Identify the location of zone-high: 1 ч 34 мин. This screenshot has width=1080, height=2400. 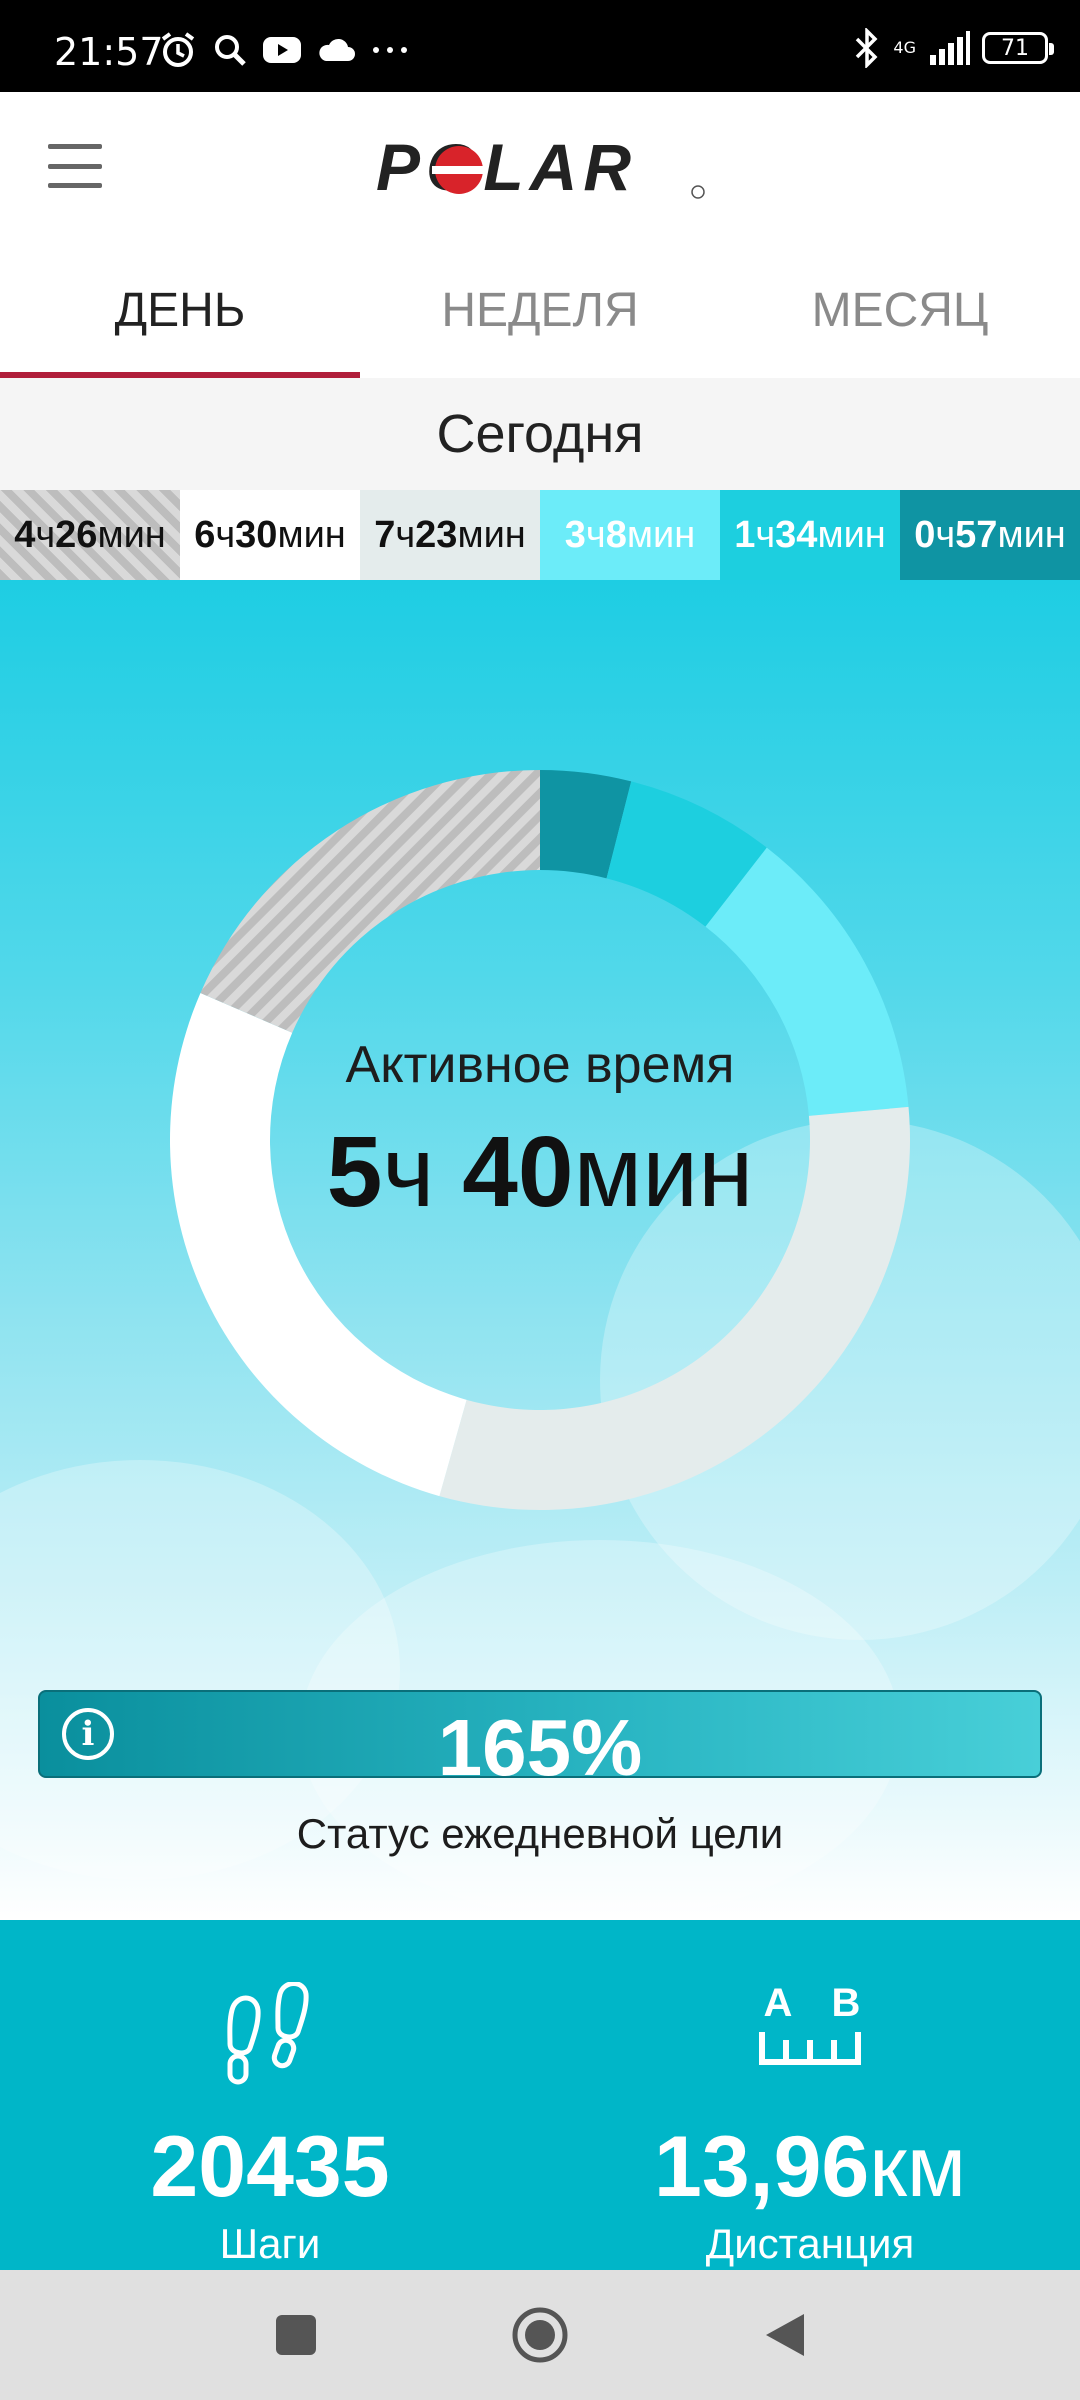
(810, 535).